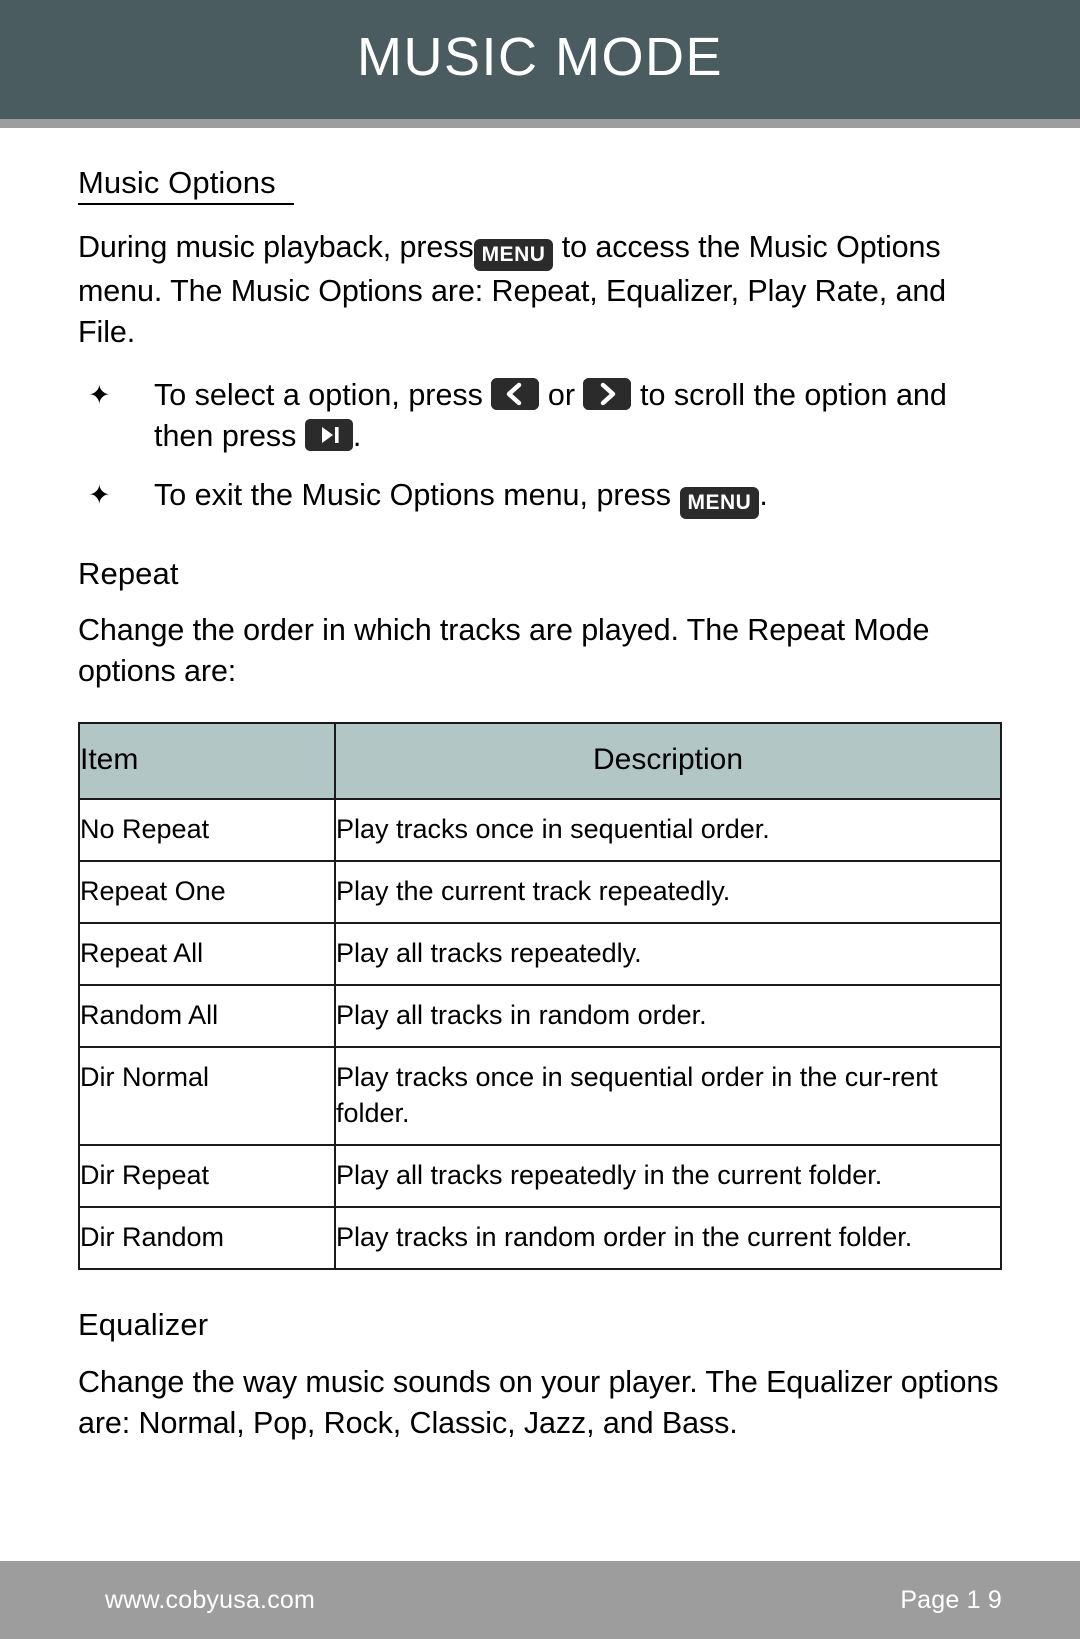 Image resolution: width=1080 pixels, height=1639 pixels. Describe the element at coordinates (210, 1599) in the screenshot. I see `footer-website-url: www.cobyusa.com` at that location.